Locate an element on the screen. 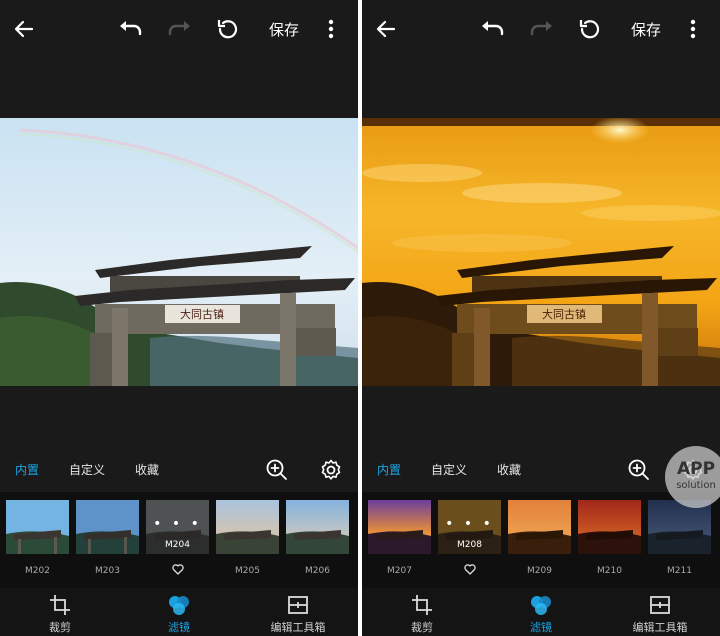 The width and height of the screenshot is (720, 636). filter-label: M204 is located at coordinates (177, 545).